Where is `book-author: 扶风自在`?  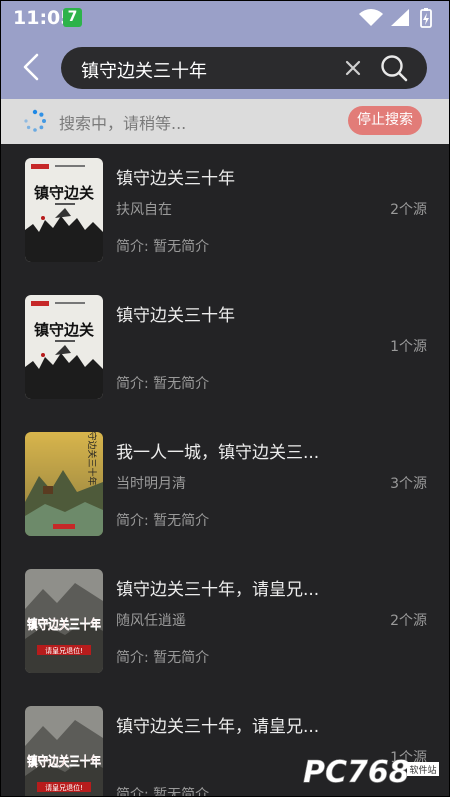 book-author: 扶风自在 is located at coordinates (144, 210).